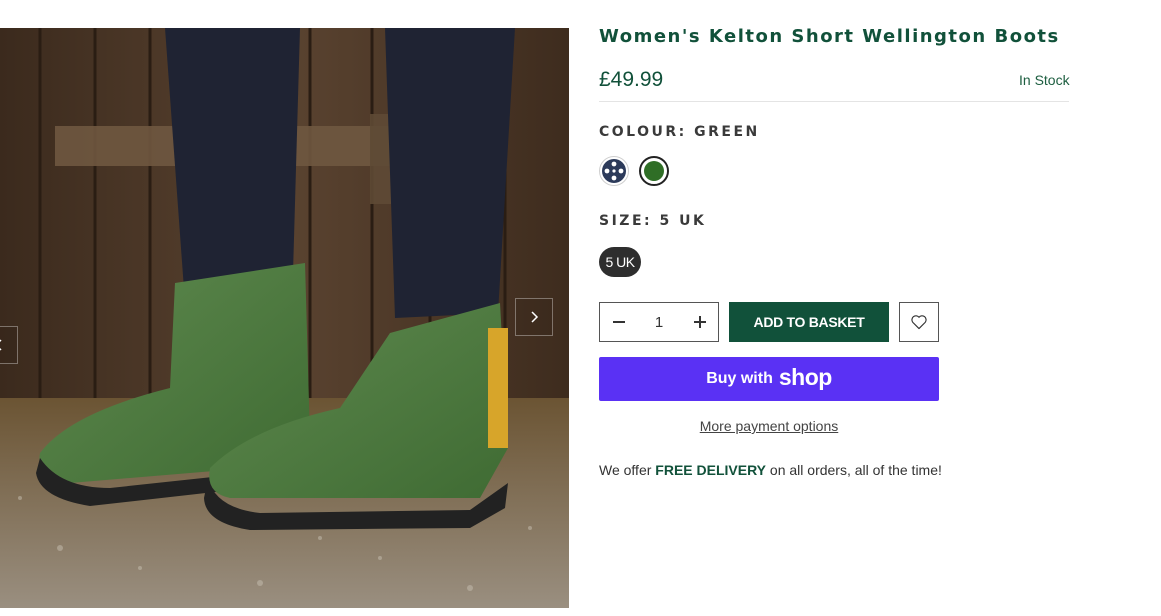 This screenshot has height=616, width=1161. I want to click on add-to-basket-button: ADD TO BASKET, so click(809, 322).